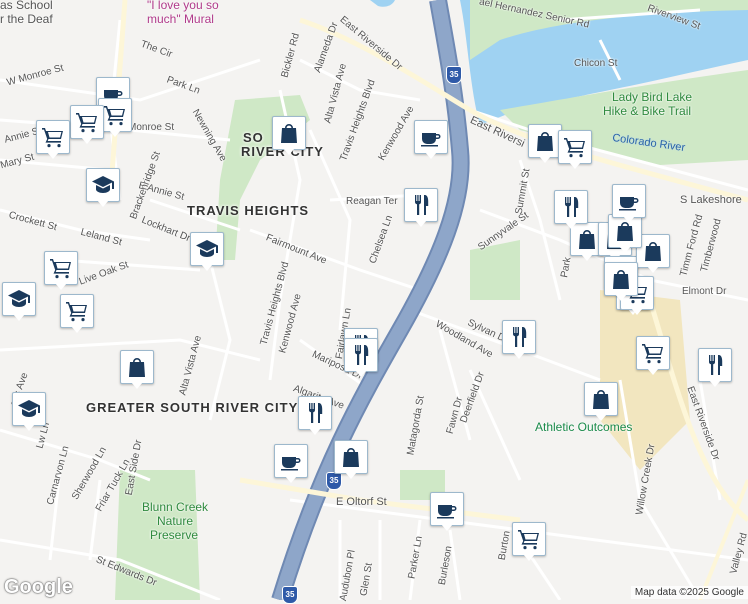 The width and height of the screenshot is (748, 604). What do you see at coordinates (38, 587) in the screenshot?
I see `google-logo: Google` at bounding box center [38, 587].